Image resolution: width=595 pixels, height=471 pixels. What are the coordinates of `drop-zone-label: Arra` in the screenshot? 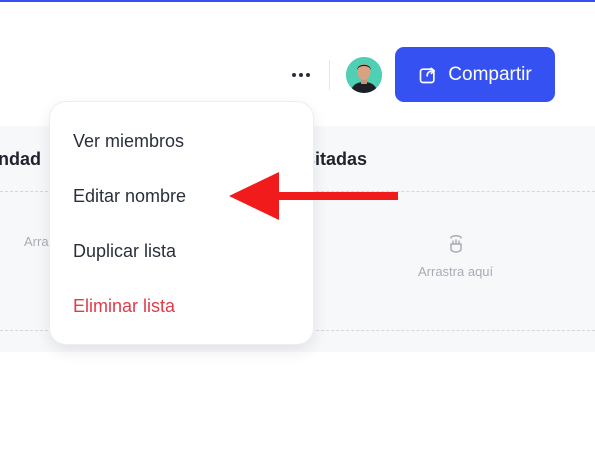 It's located at (36, 241).